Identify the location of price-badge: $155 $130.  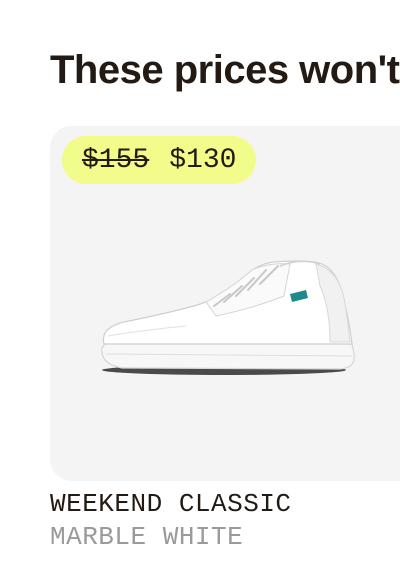
(159, 160).